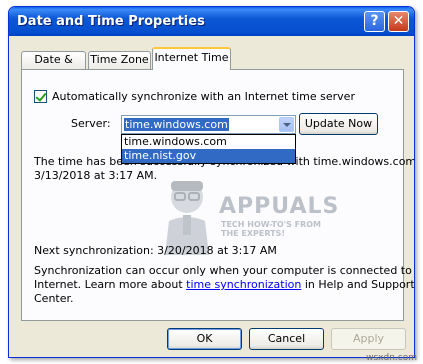  Describe the element at coordinates (271, 229) in the screenshot. I see `watermark-tagline: TECH HOW-TO'S FROM THE EXPERTS!` at that location.